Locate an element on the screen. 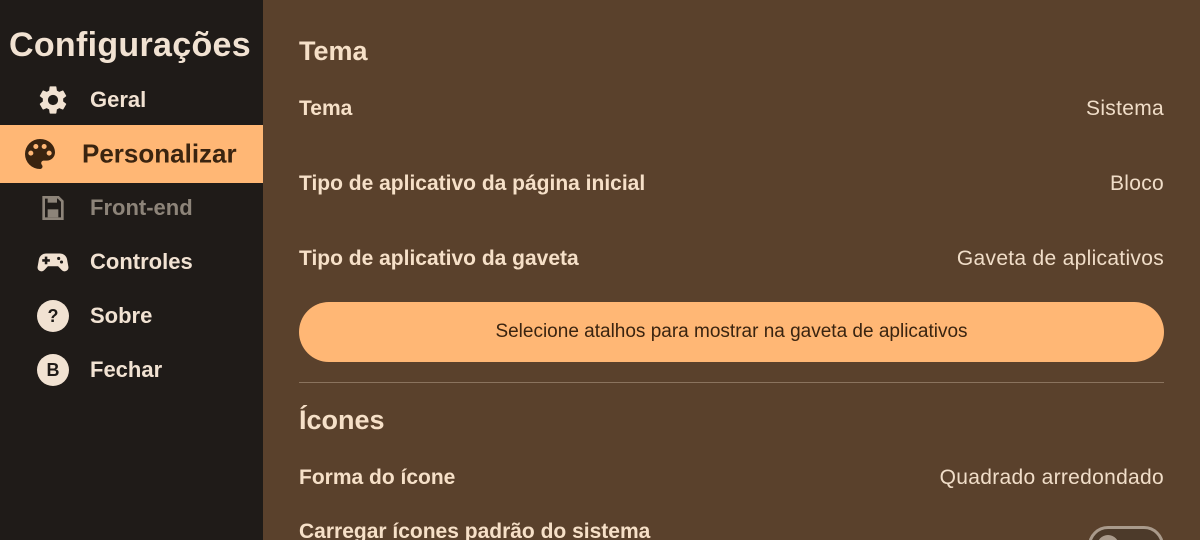  sidebar-item-label: Sobre is located at coordinates (121, 315).